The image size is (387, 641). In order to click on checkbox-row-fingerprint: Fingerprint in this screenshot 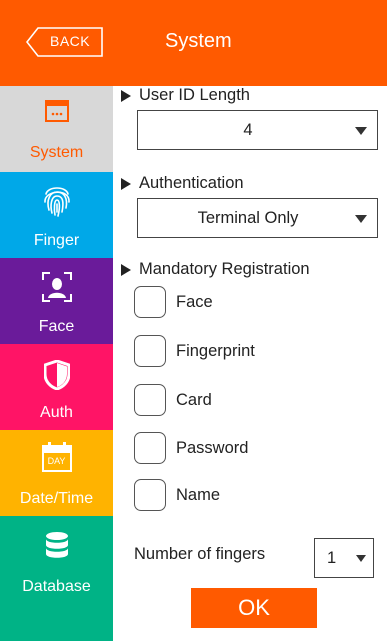, I will do `click(194, 351)`.